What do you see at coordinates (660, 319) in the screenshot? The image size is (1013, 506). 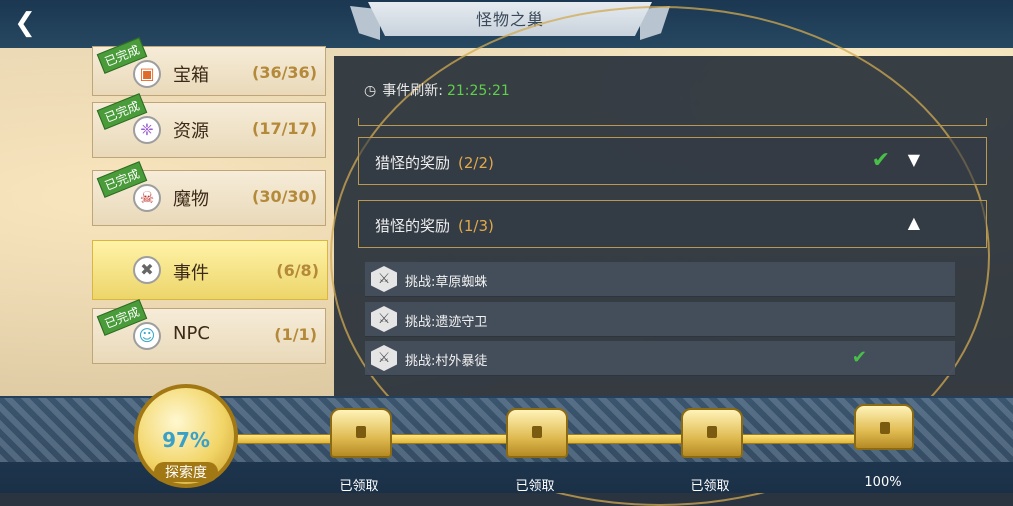 I see `task-row: ⚔ 挑战:遗迹守卫` at bounding box center [660, 319].